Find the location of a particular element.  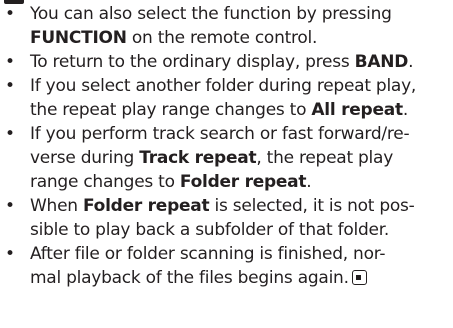

note-text: When is located at coordinates (56, 206).